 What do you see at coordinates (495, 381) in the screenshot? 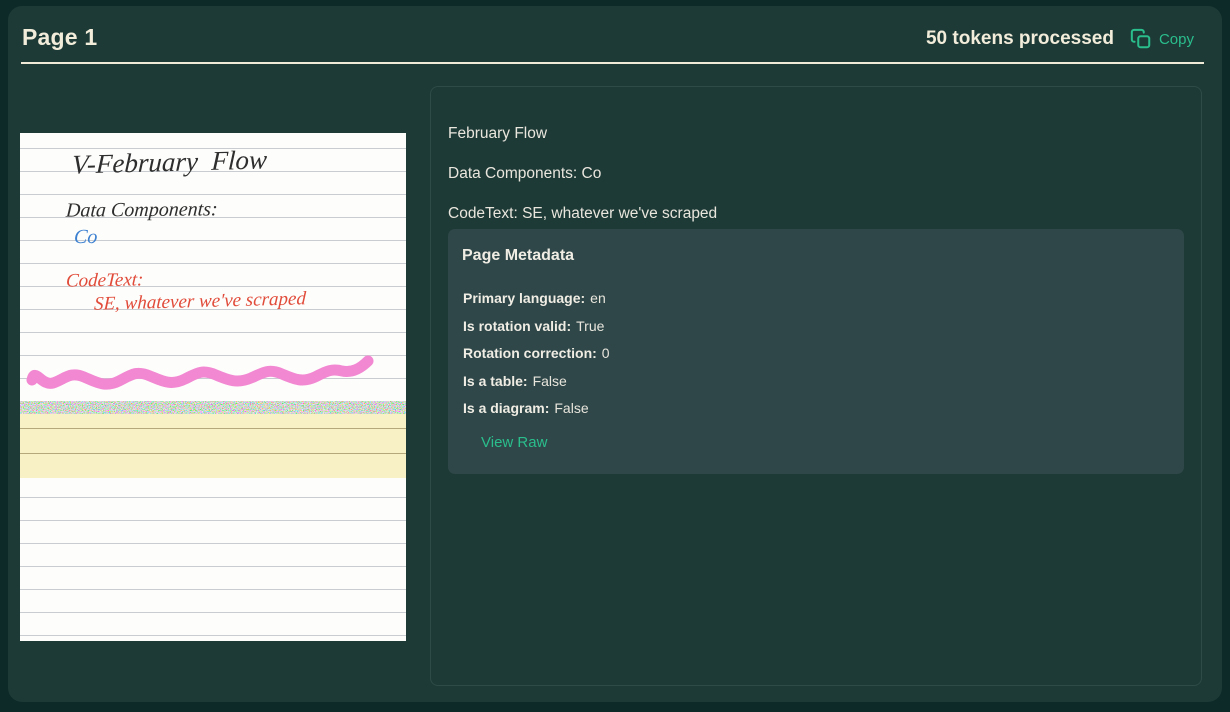
I see `metadata-label: Is a table:` at bounding box center [495, 381].